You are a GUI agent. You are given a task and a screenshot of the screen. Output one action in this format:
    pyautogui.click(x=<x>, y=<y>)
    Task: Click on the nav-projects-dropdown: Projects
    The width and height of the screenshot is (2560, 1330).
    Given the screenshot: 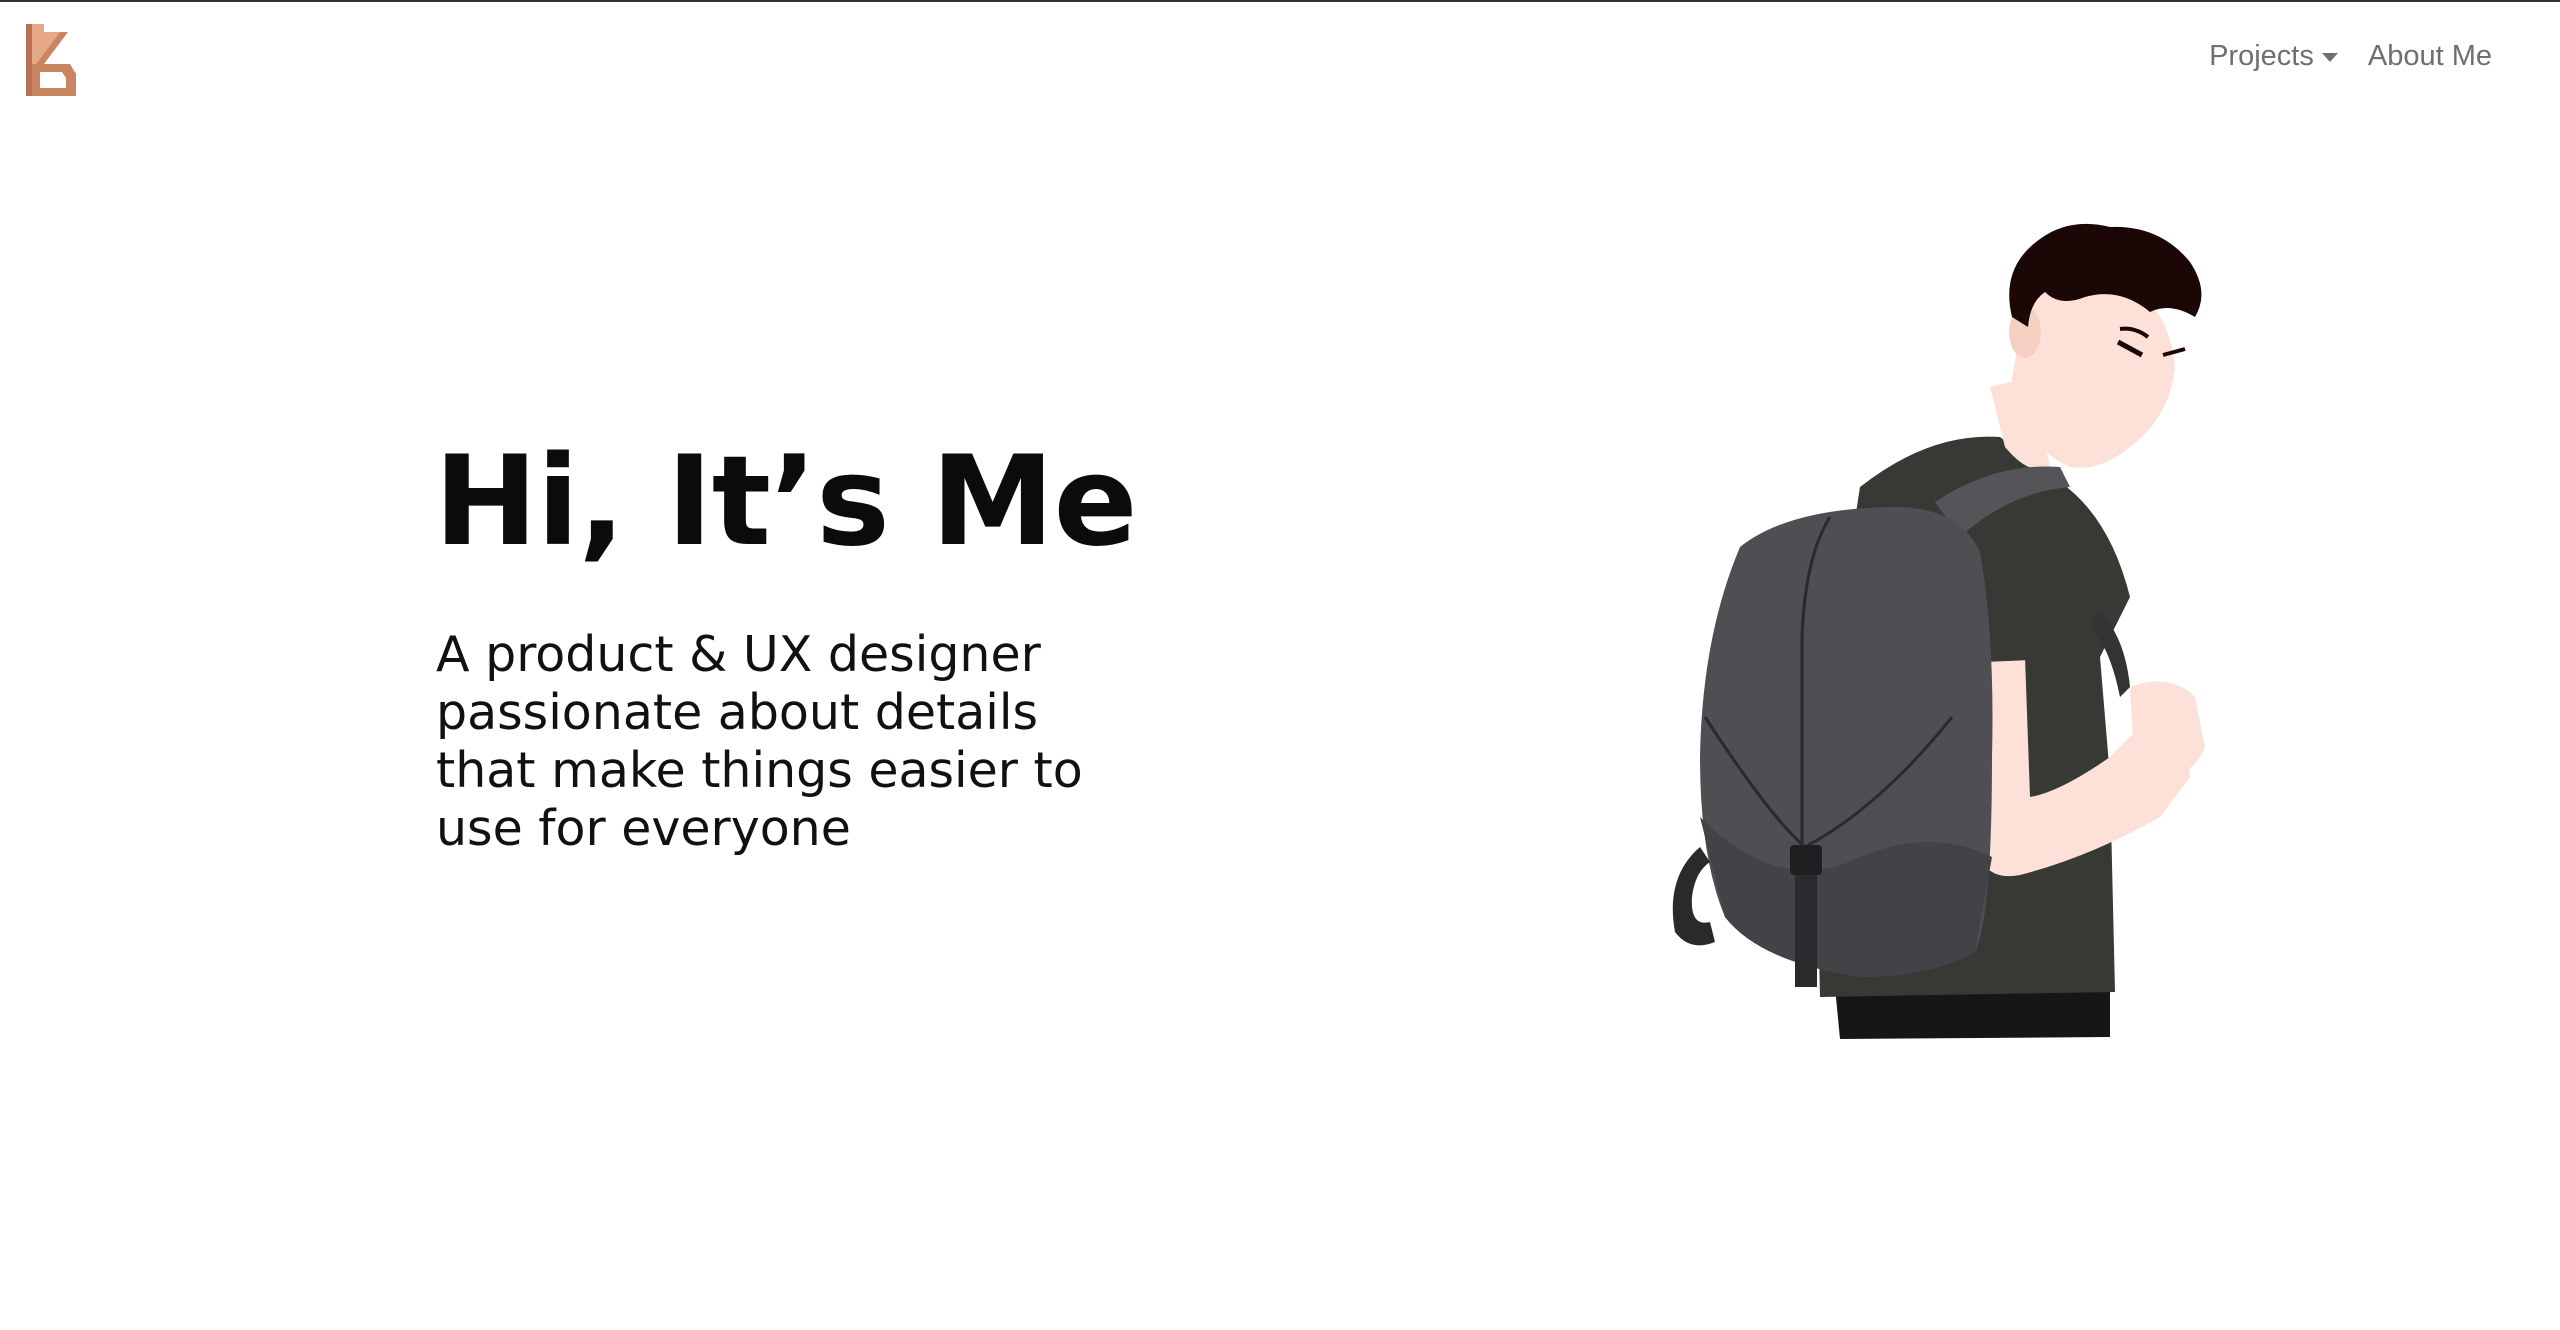 What is the action you would take?
    pyautogui.click(x=2273, y=56)
    